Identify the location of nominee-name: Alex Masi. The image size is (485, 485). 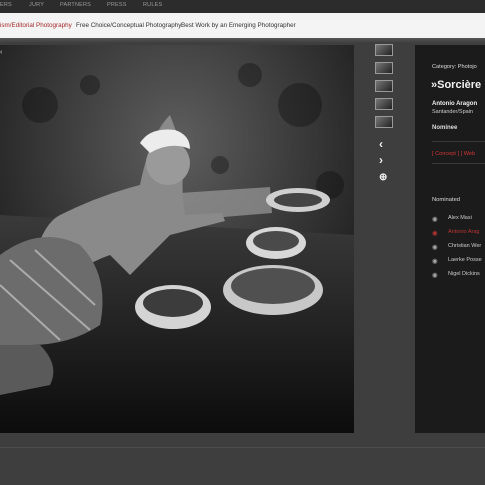
(460, 218).